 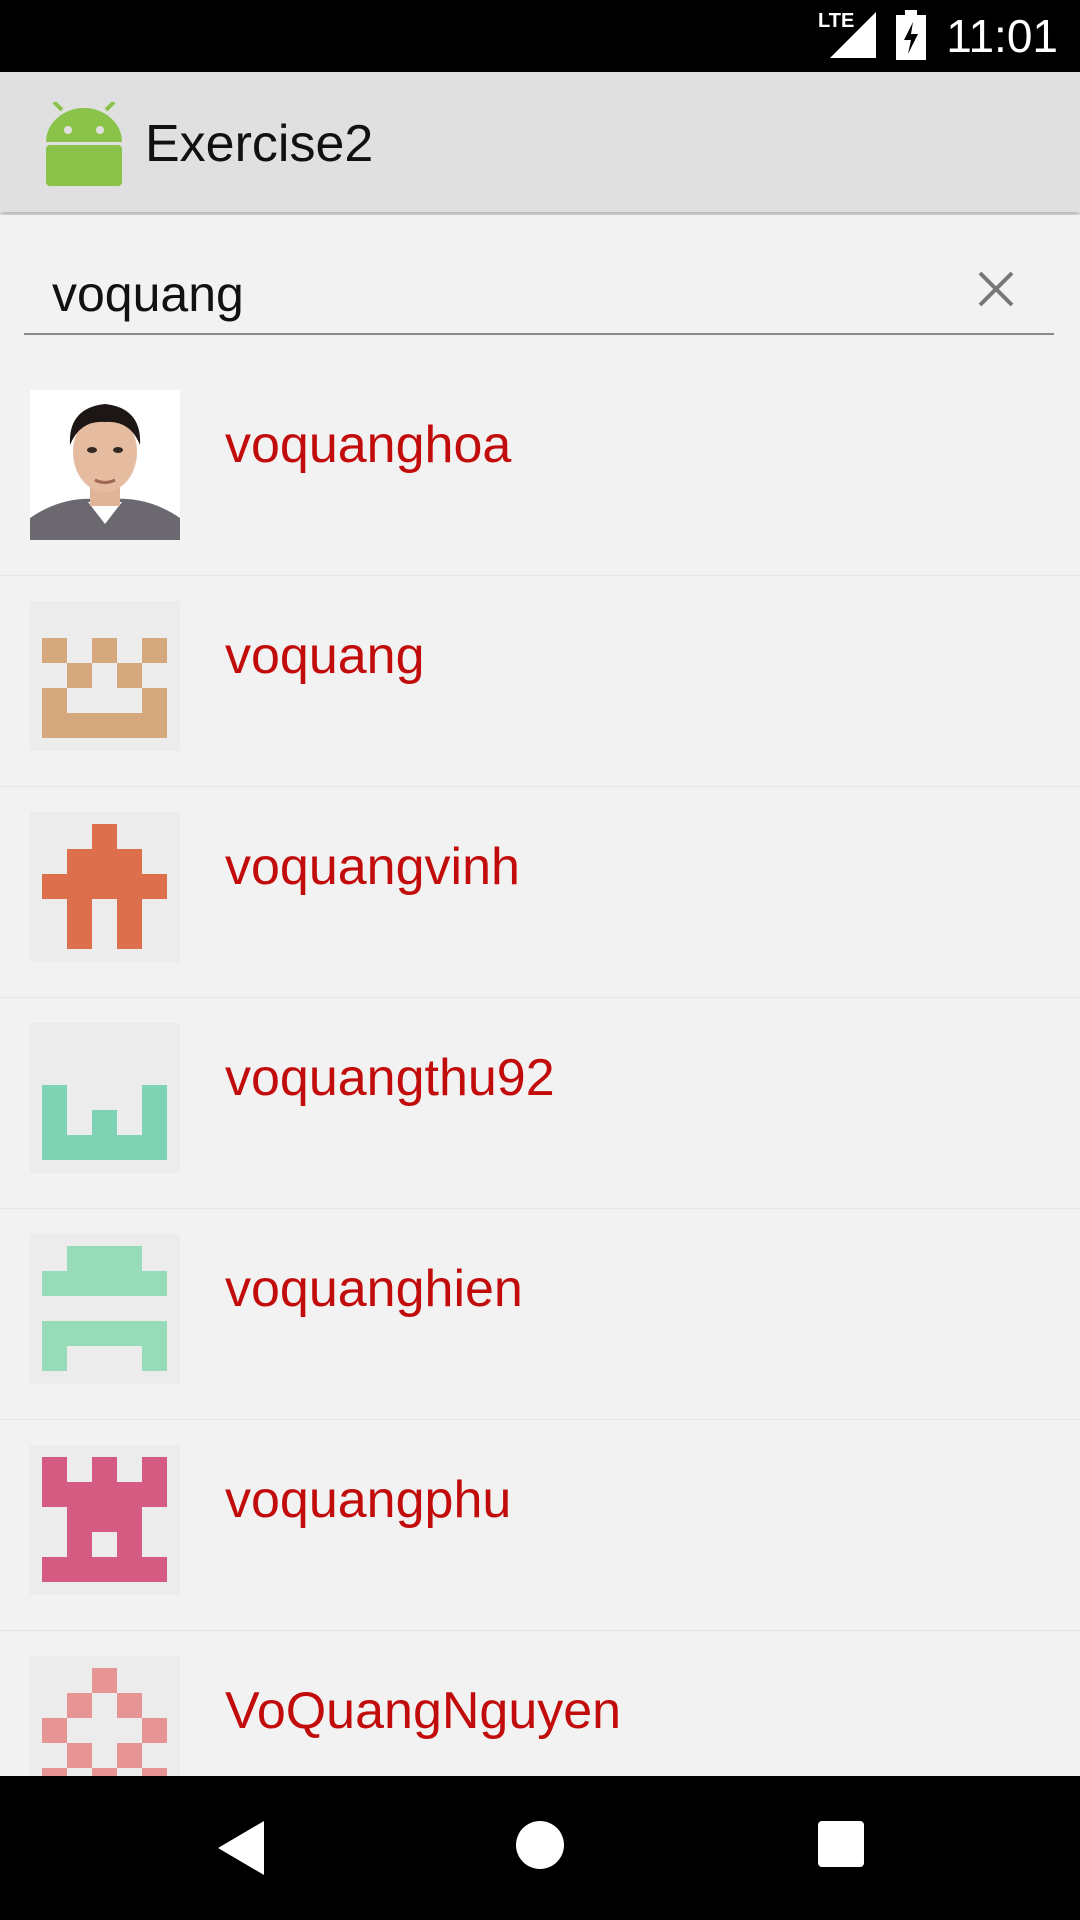 I want to click on username: voquangvinh, so click(x=372, y=867).